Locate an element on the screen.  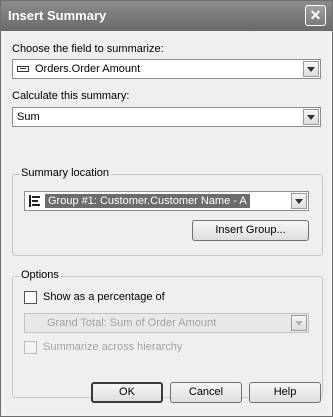
close-button: ✕ is located at coordinates (315, 15).